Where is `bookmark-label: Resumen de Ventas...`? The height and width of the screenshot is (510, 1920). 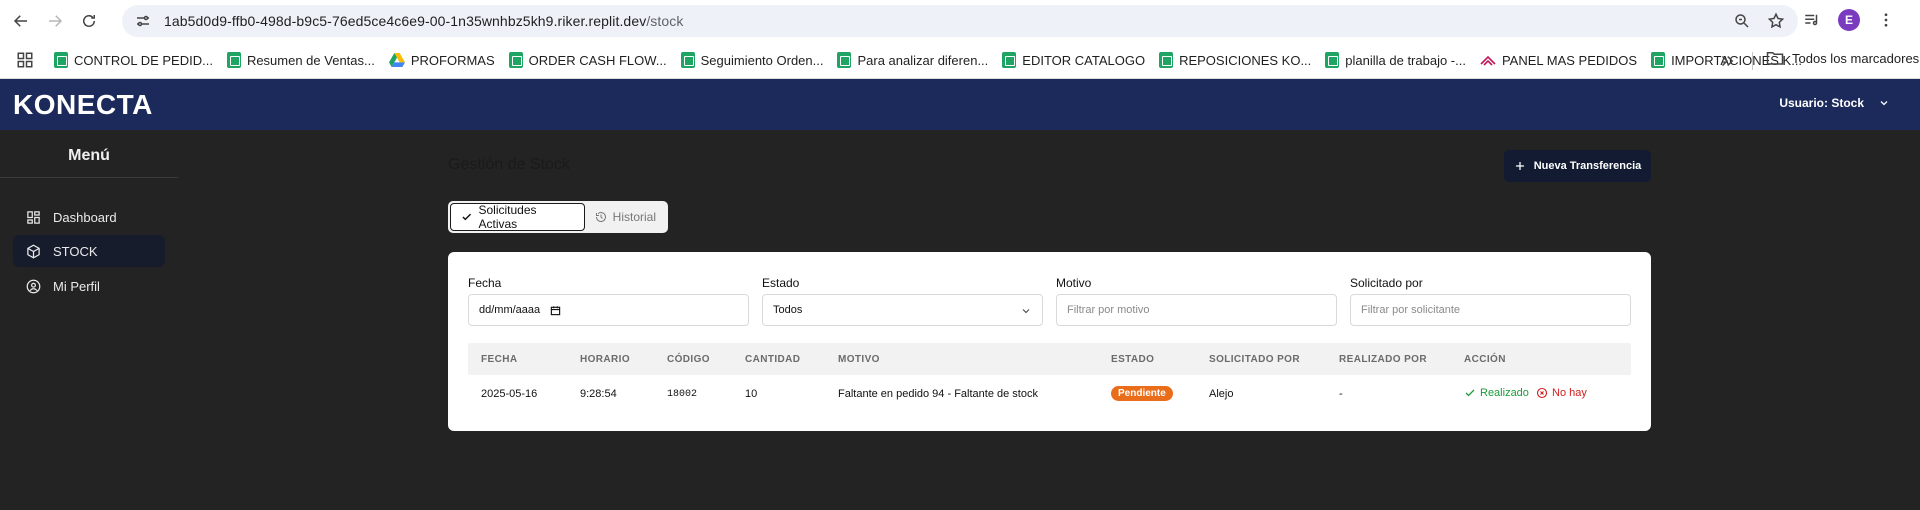
bookmark-label: Resumen de Ventas... is located at coordinates (310, 60).